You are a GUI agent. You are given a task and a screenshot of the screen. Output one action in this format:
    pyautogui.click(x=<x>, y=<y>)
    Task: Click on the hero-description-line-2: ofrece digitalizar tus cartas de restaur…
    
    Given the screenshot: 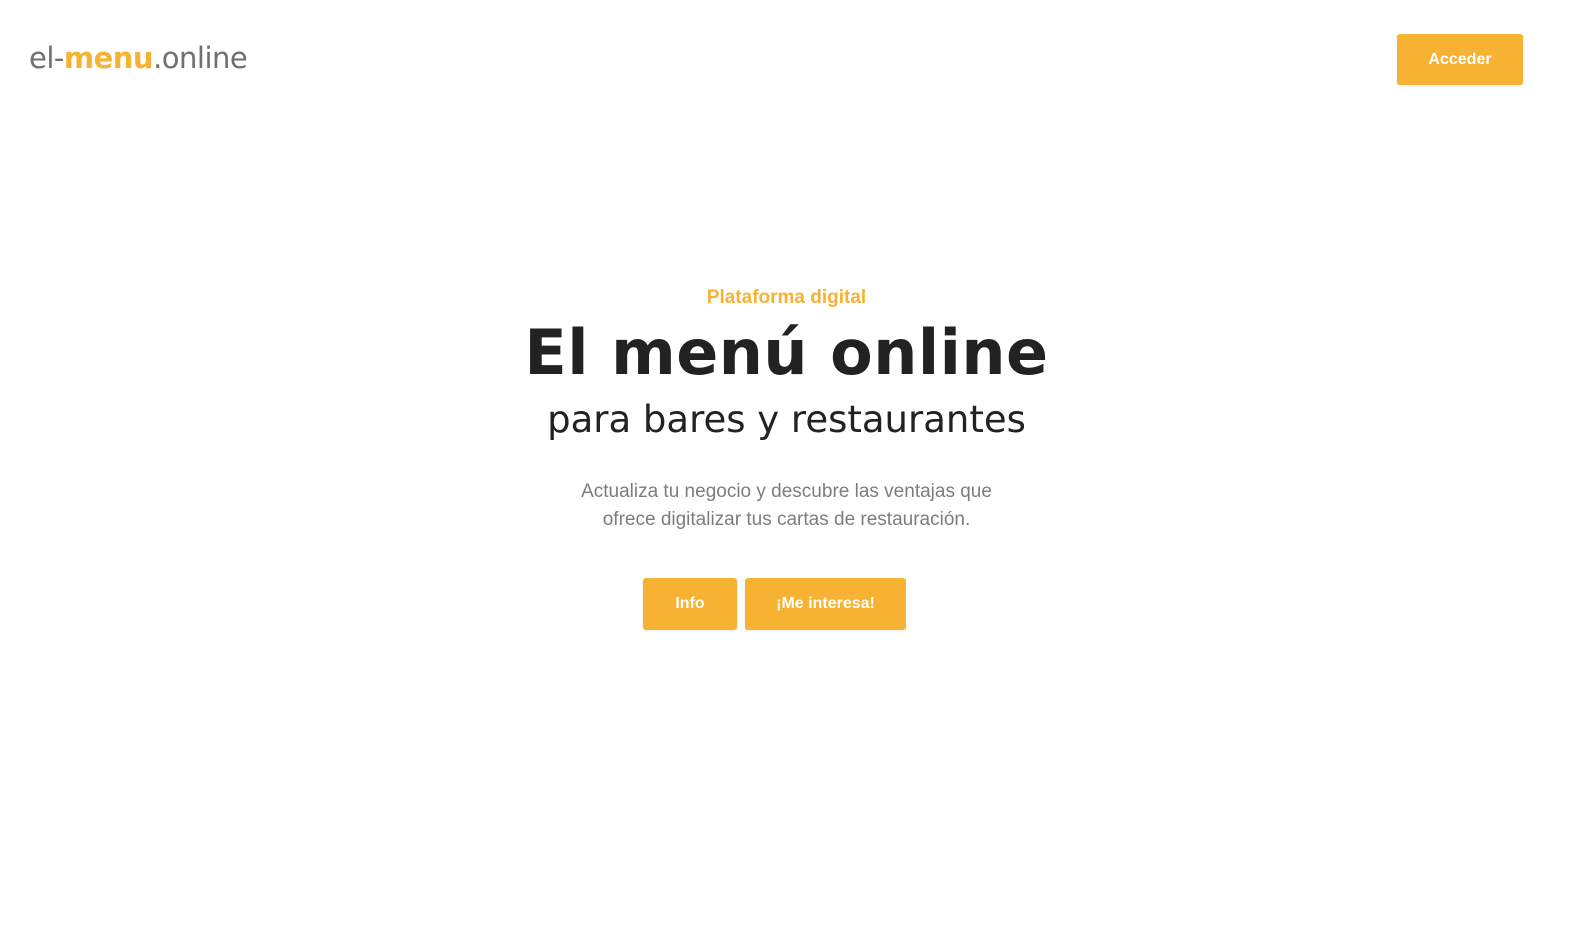 What is the action you would take?
    pyautogui.click(x=786, y=519)
    